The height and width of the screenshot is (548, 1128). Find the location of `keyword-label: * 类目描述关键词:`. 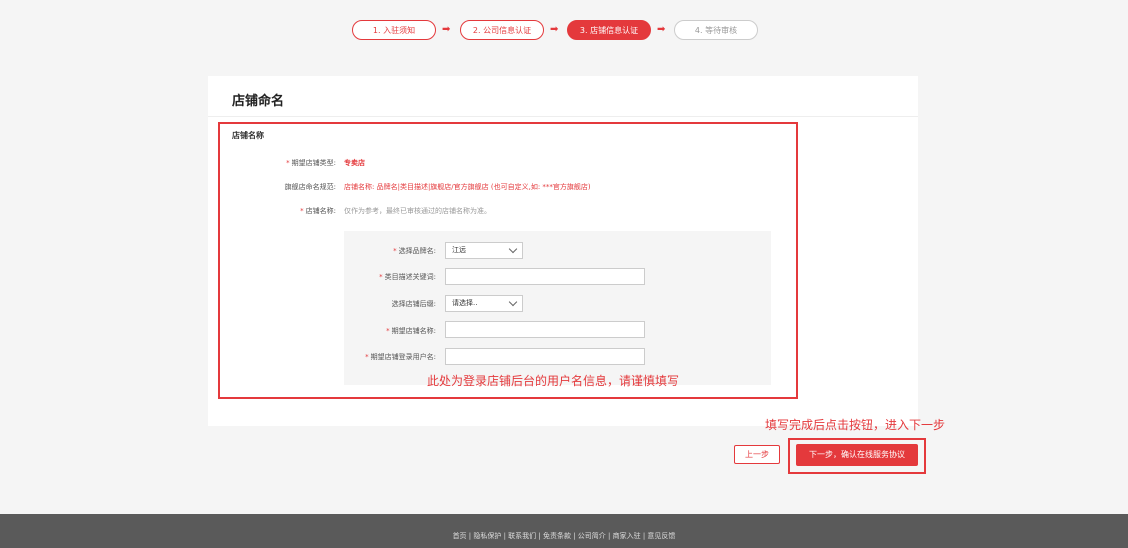

keyword-label: * 类目描述关键词: is located at coordinates (407, 277).